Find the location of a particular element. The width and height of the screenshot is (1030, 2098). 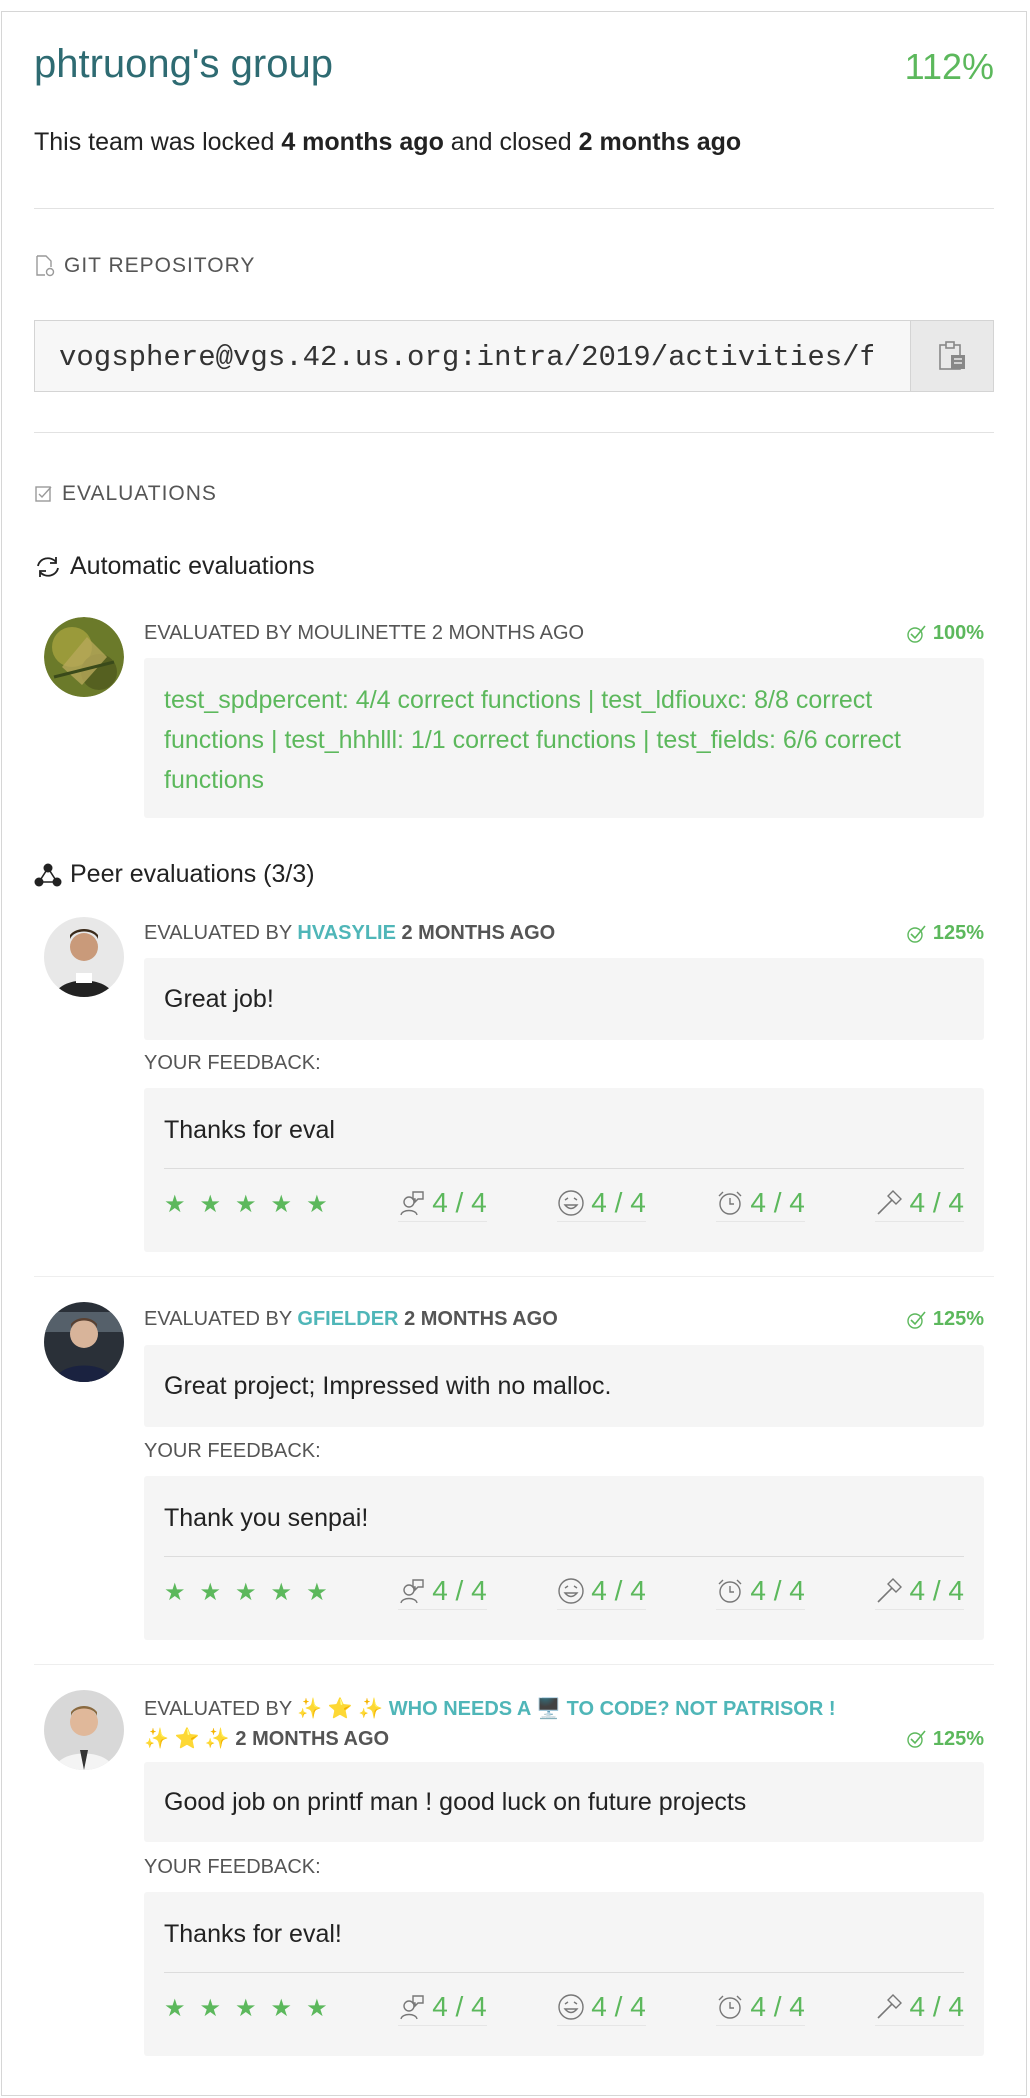

rating-friendly: 4 / 4 is located at coordinates (601, 2008).